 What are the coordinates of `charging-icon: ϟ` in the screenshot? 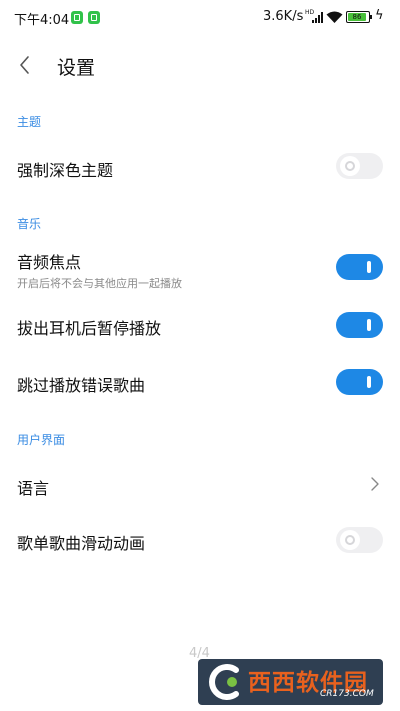 It's located at (379, 15).